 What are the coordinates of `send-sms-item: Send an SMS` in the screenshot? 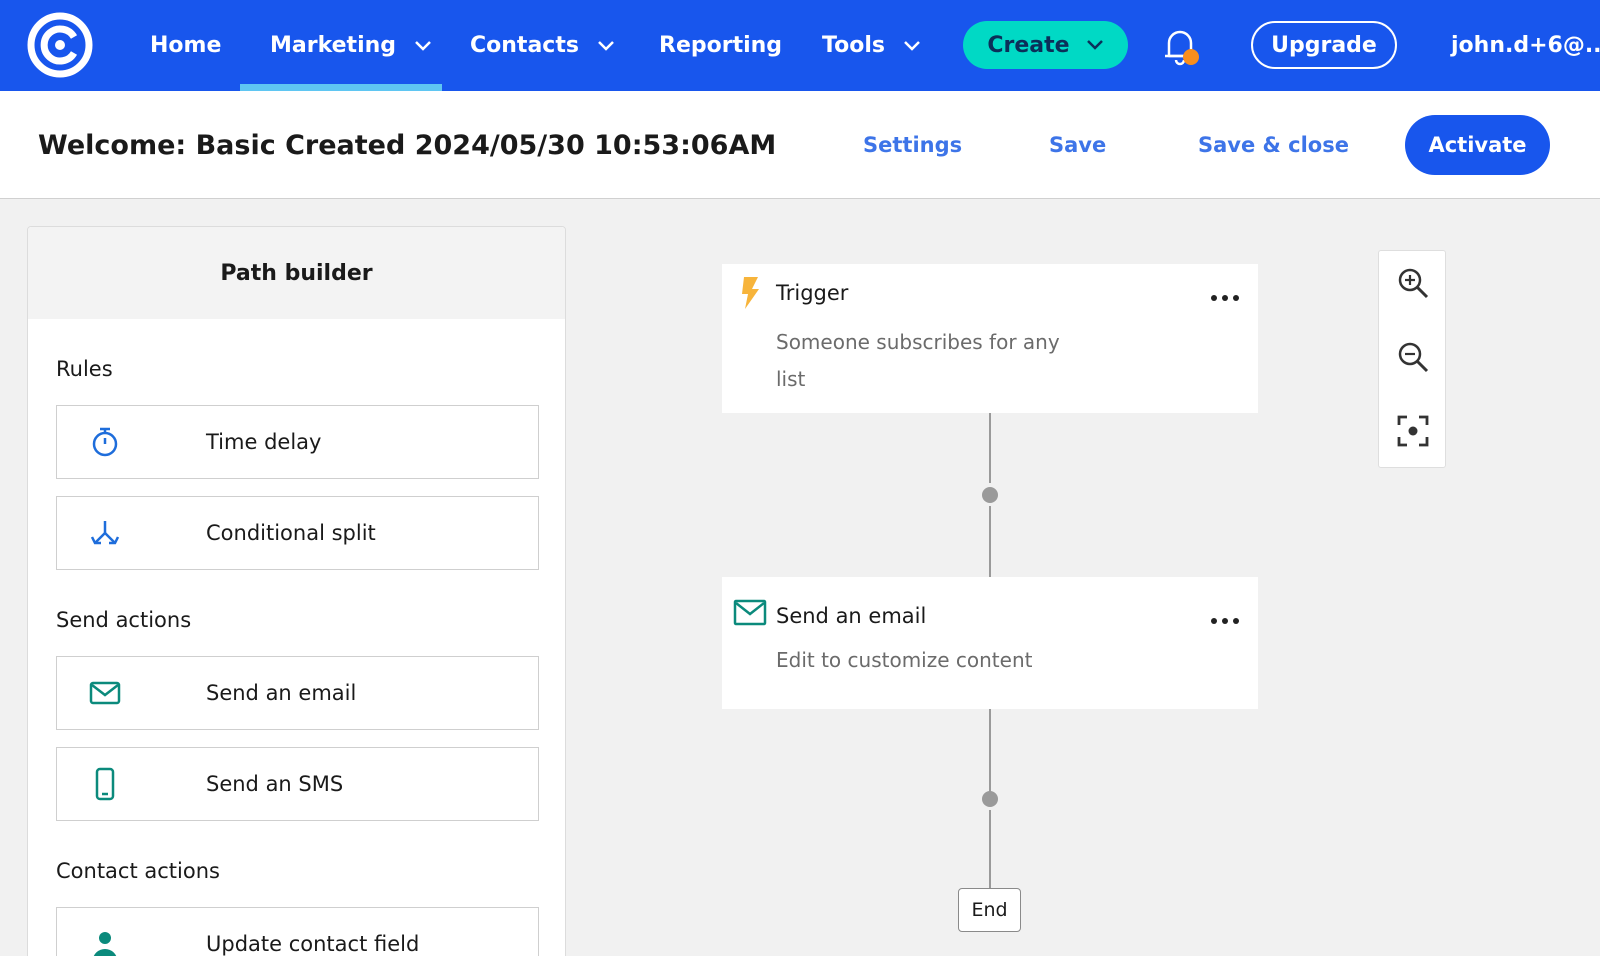 It's located at (297, 784).